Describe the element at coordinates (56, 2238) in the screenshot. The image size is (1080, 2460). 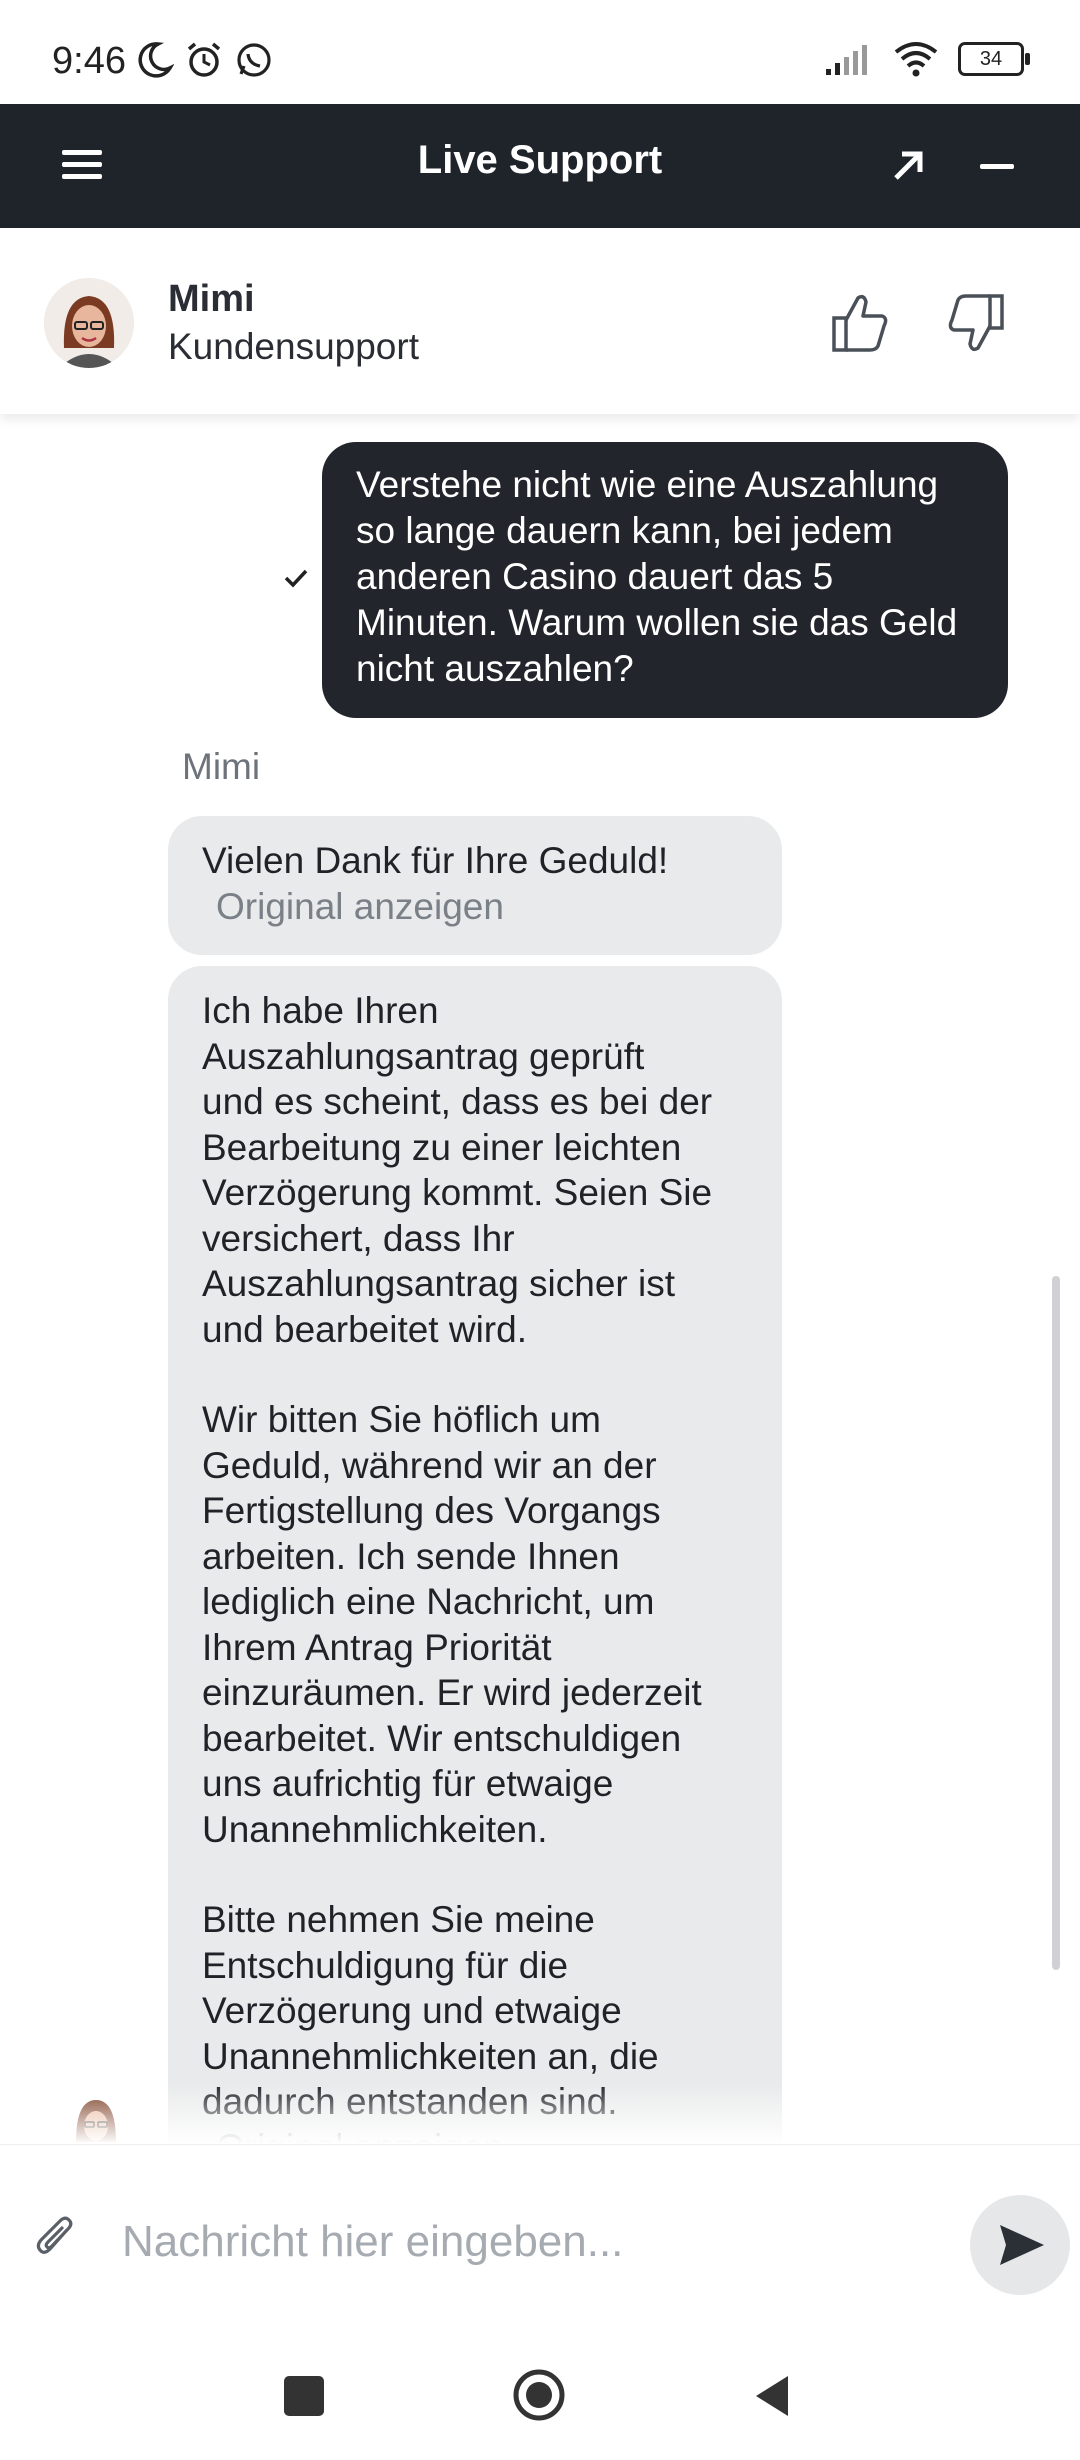
I see `paperclip-icon` at that location.